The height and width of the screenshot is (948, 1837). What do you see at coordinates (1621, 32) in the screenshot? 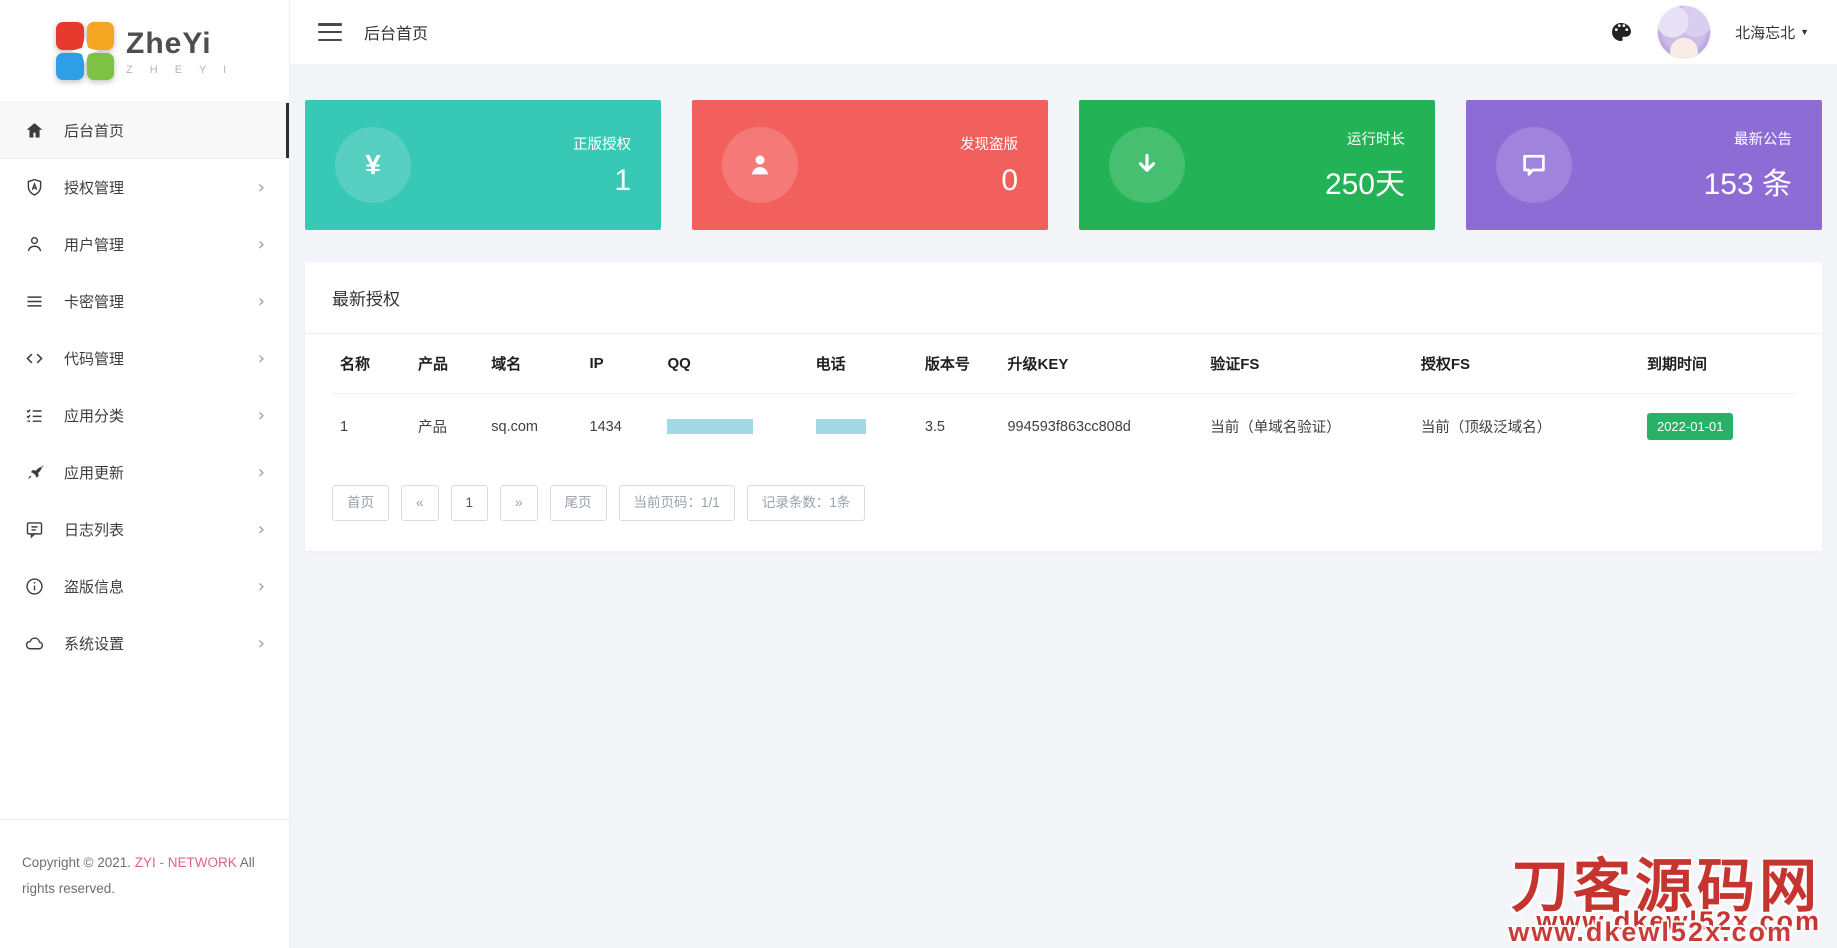
I see `theme-palette-icon` at bounding box center [1621, 32].